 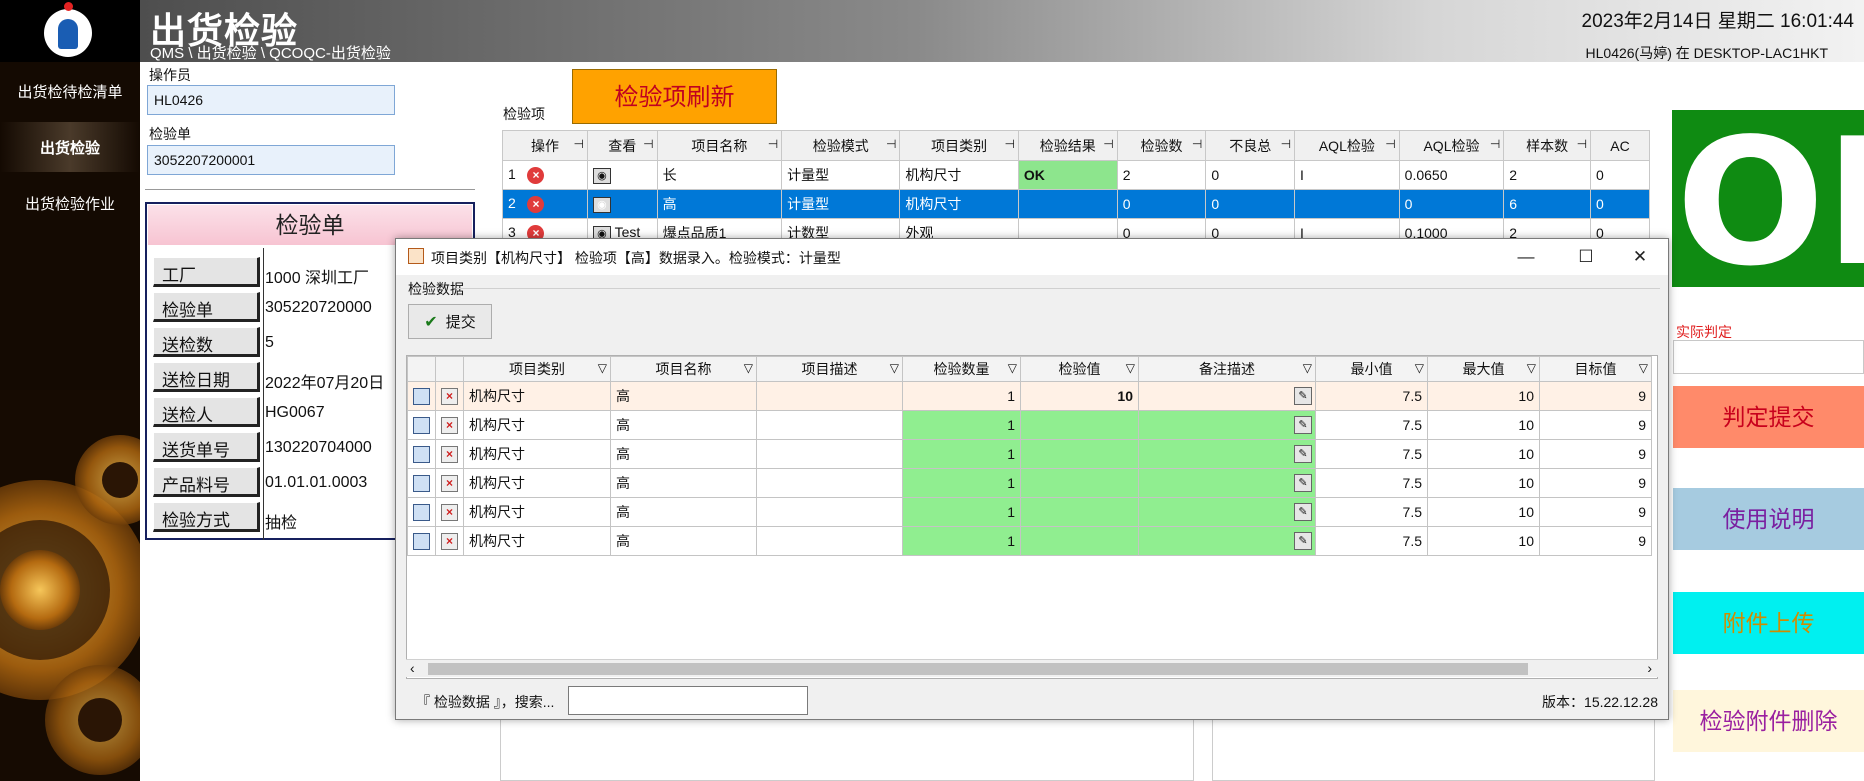 I want to click on search-input, so click(x=688, y=700).